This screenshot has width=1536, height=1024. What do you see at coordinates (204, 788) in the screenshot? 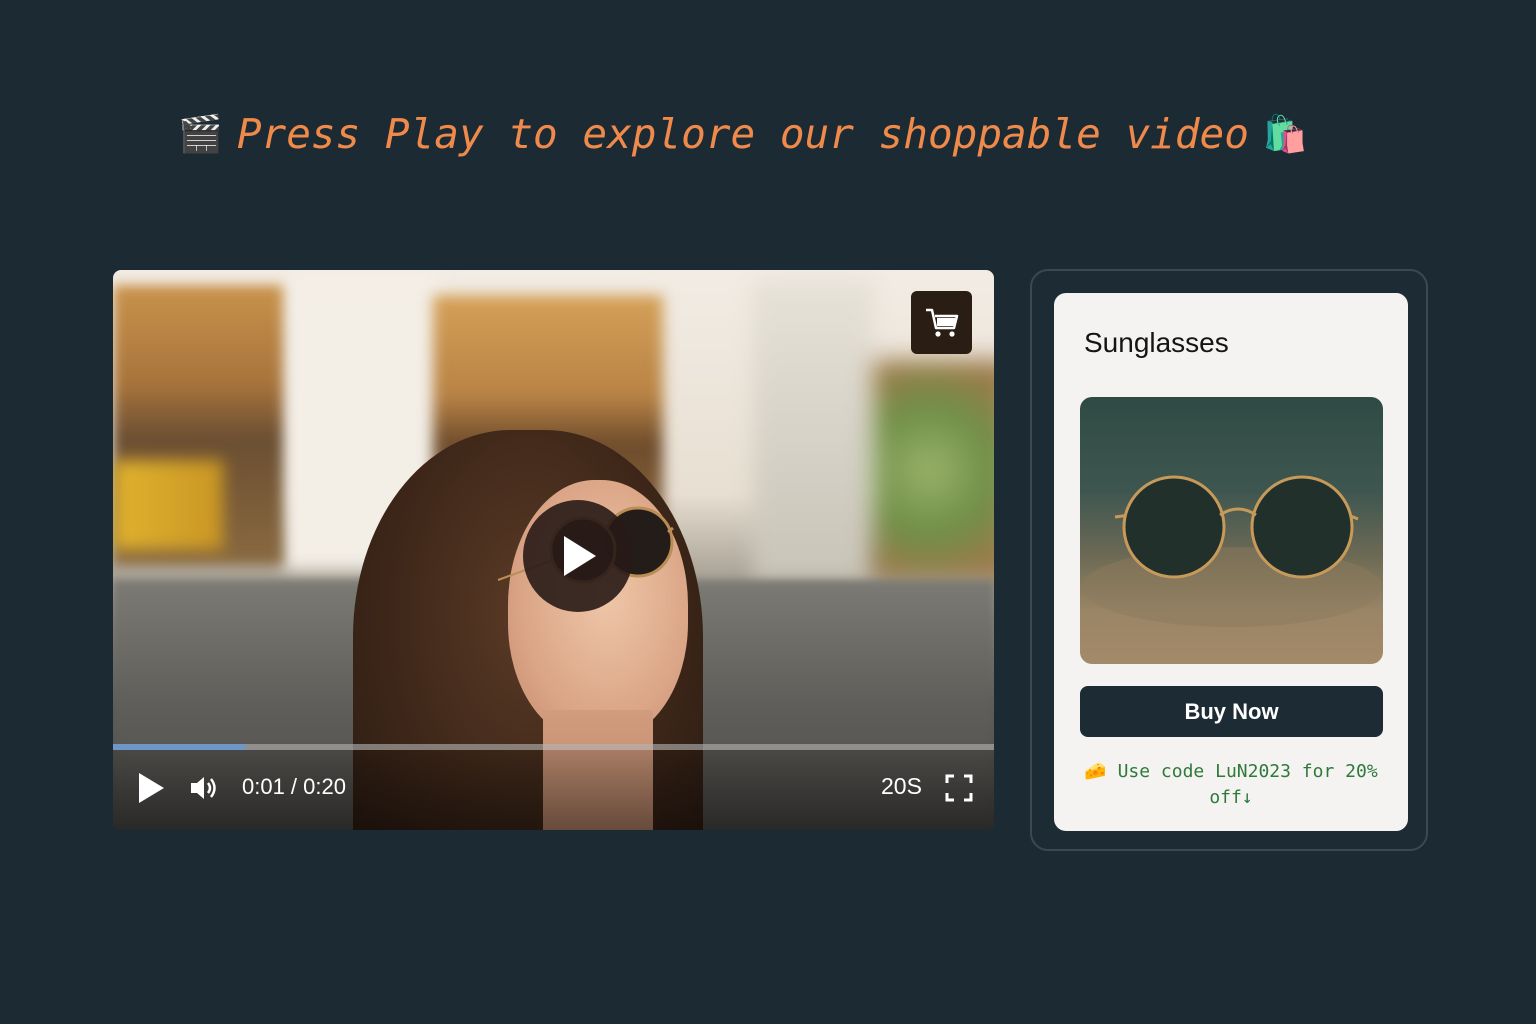
I see `volume-icon` at bounding box center [204, 788].